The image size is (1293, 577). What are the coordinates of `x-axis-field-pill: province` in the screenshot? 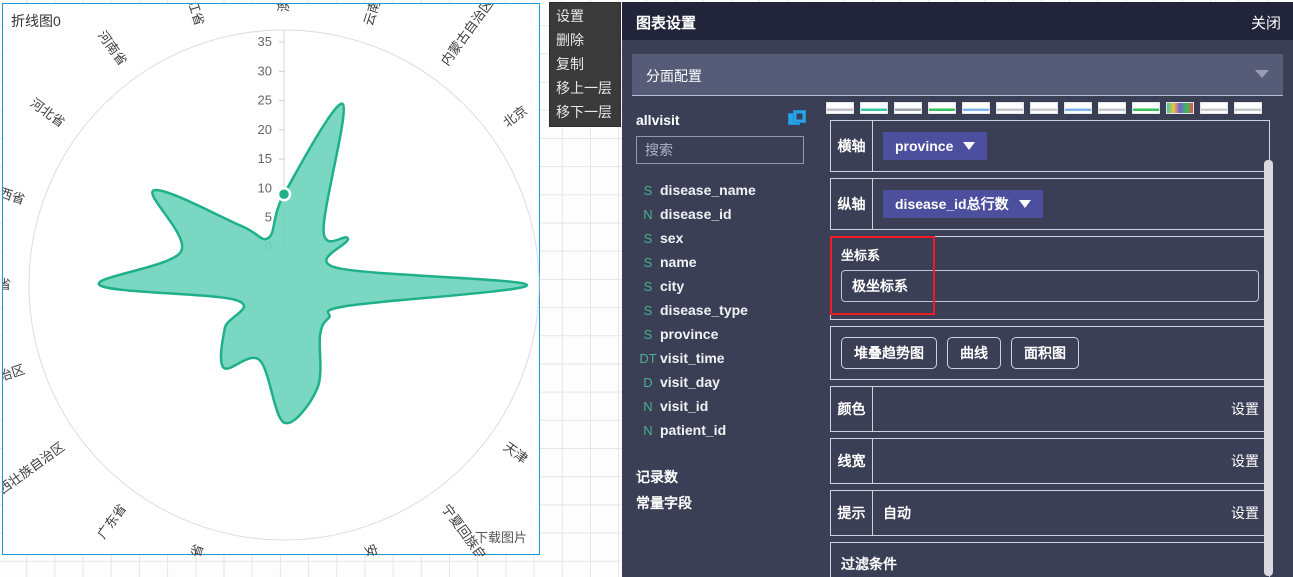 It's located at (935, 146).